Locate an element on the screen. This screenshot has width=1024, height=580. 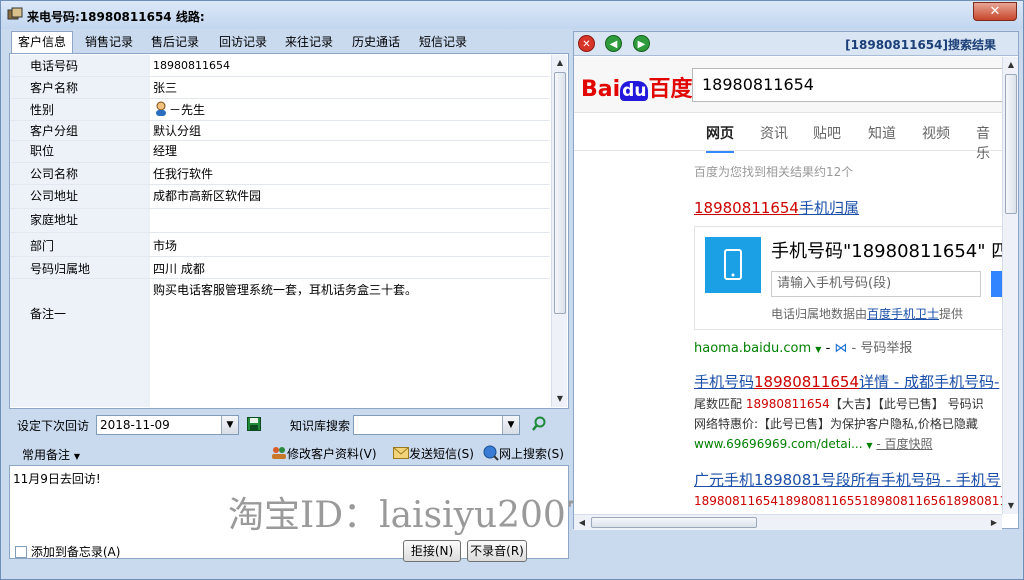
label-remark: 备注一 is located at coordinates (80, 343).